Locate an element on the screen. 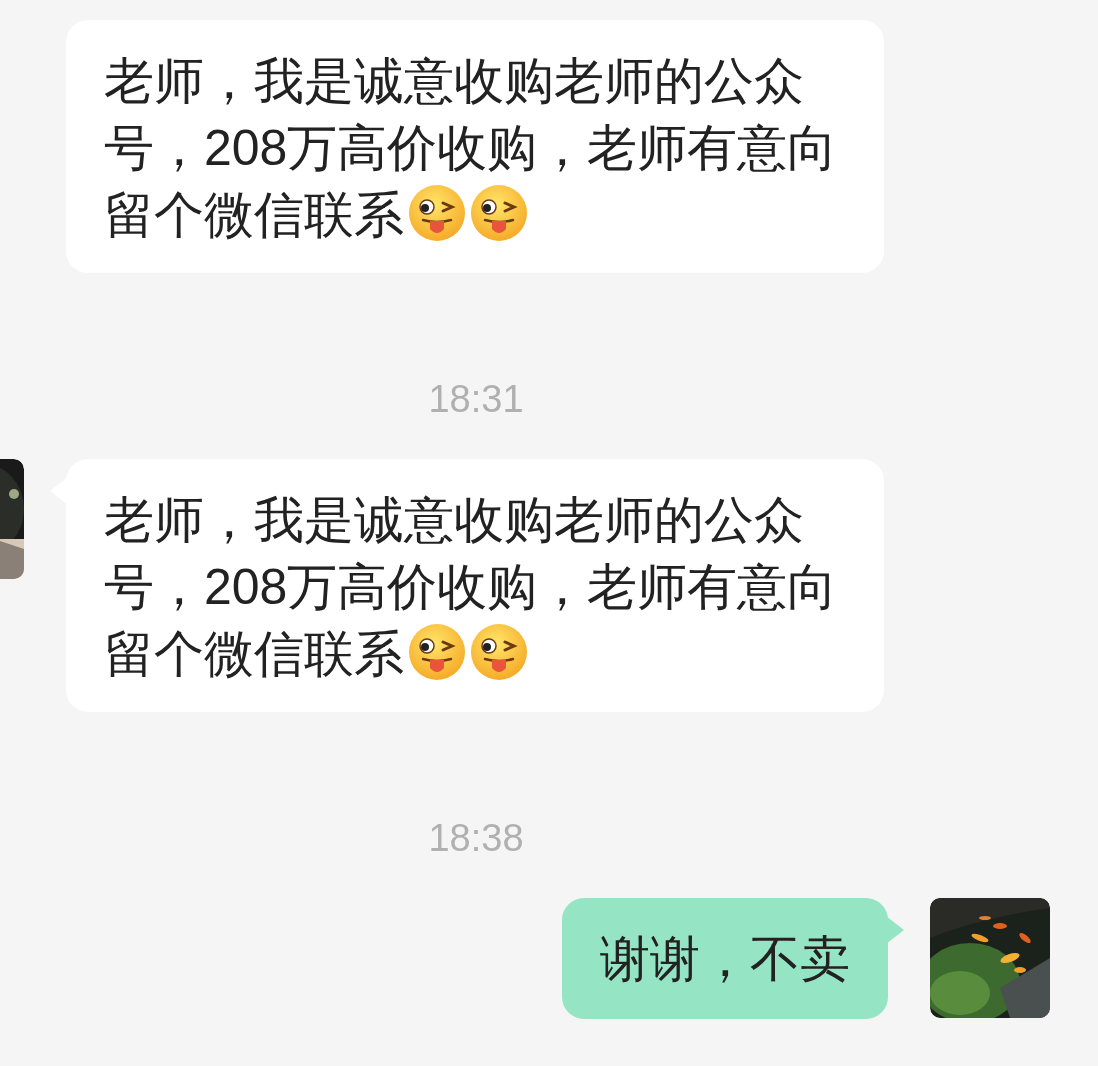 The height and width of the screenshot is (1066, 1098). message-text: 谢谢，不卖 is located at coordinates (725, 959).